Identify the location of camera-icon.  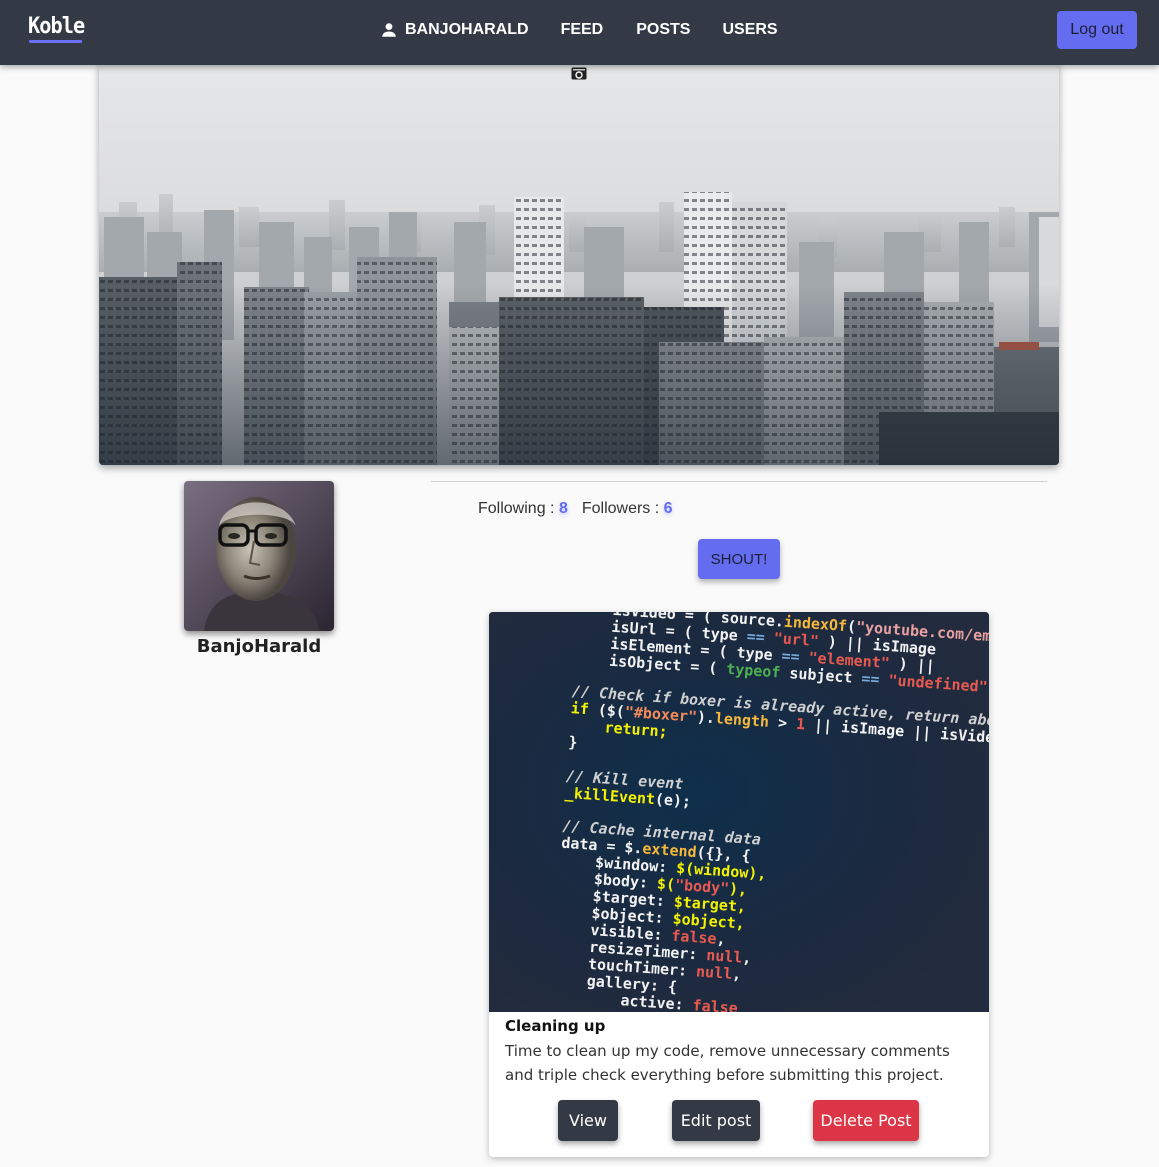
(579, 73).